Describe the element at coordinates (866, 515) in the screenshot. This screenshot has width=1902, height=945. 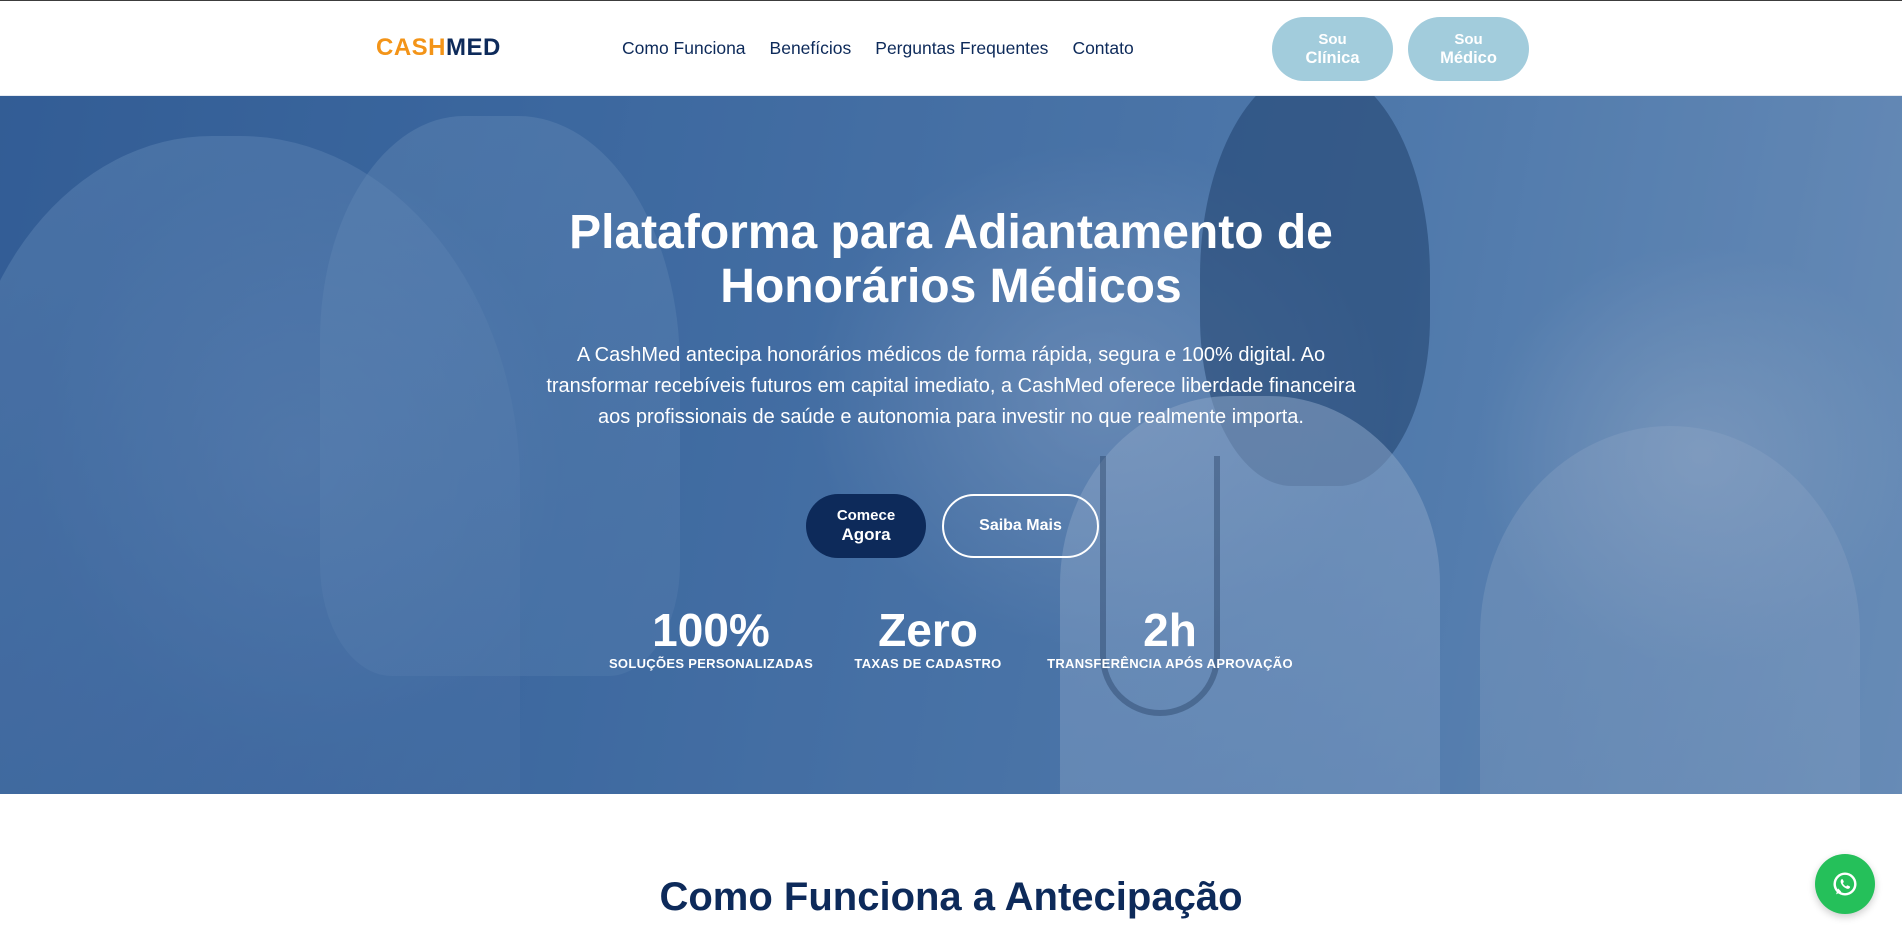
I see `comece-agora-small-label: Comece` at that location.